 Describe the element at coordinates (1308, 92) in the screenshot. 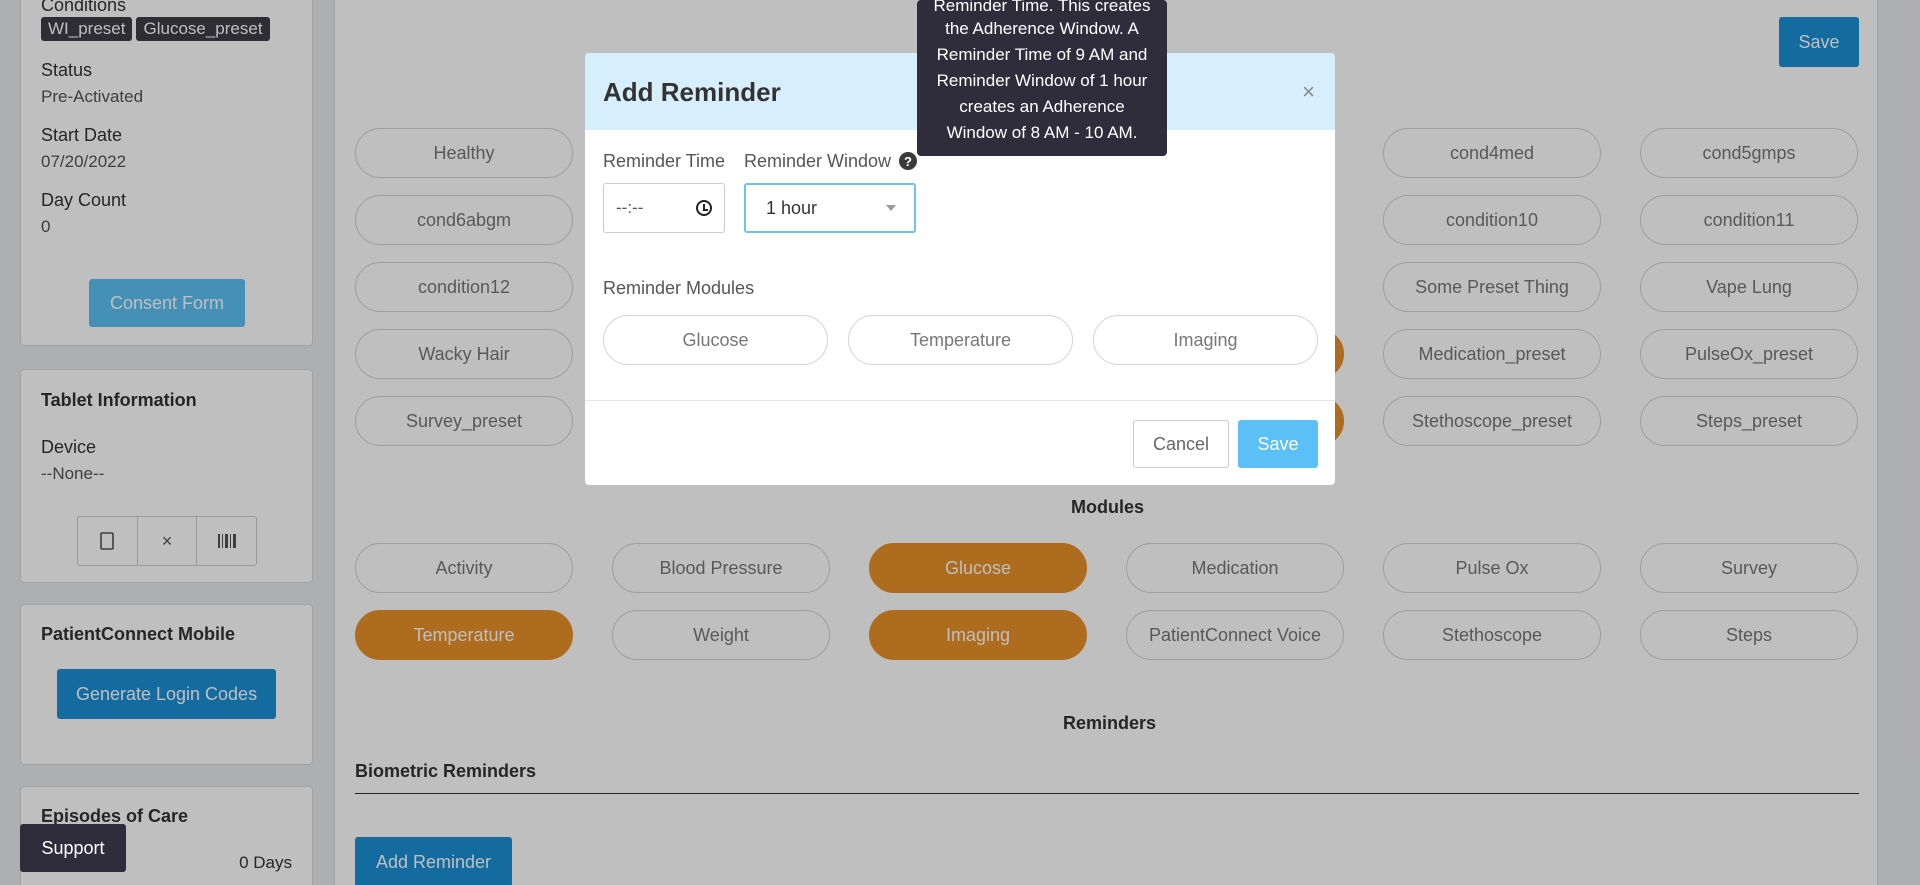

I see `close-icon: ×` at that location.